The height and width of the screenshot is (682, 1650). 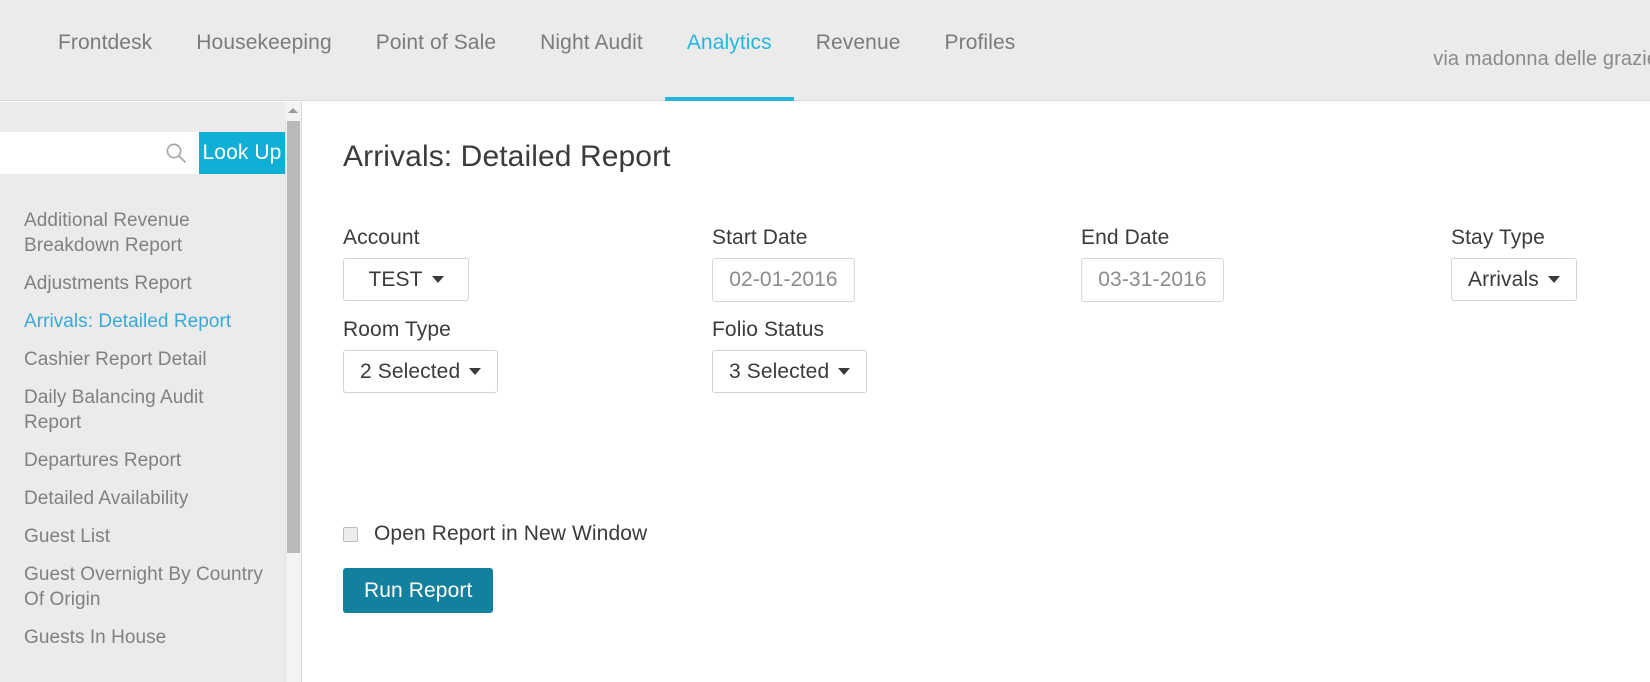 I want to click on sidebar-item-departures-report: Departures Report, so click(x=142, y=460).